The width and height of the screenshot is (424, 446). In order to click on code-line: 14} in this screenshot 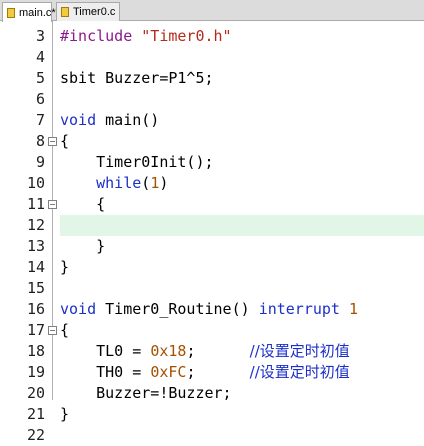, I will do `click(212, 267)`.